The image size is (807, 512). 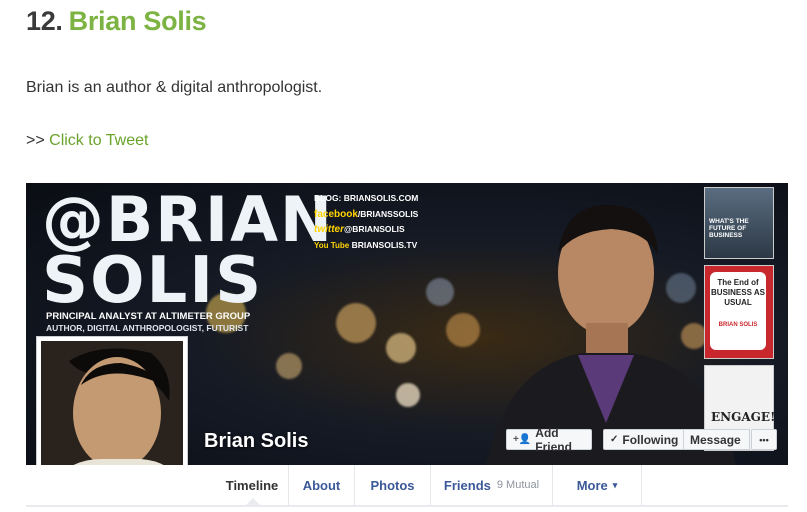 I want to click on facebook-brand: facebook, so click(x=336, y=214).